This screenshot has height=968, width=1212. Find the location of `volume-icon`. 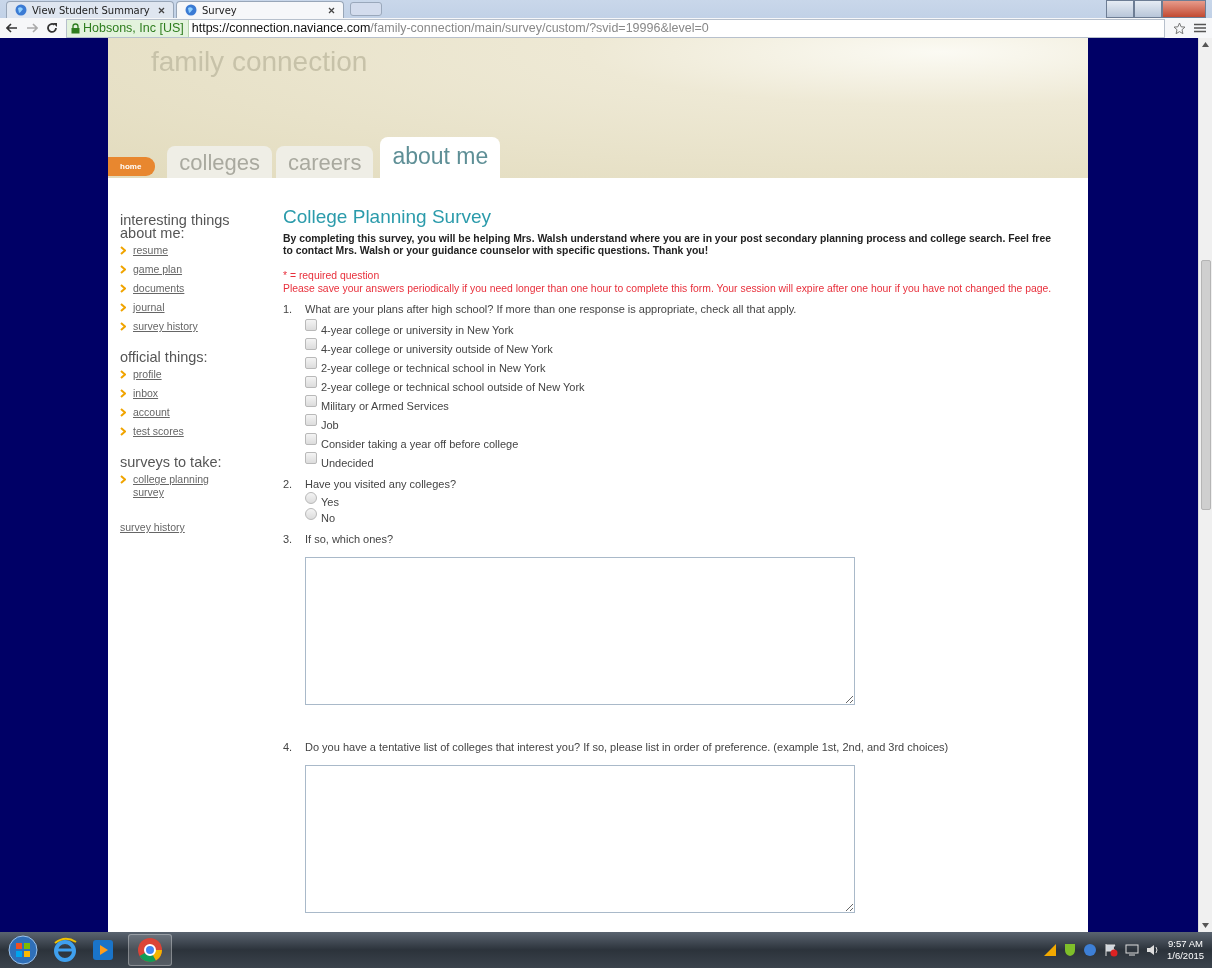

volume-icon is located at coordinates (1153, 950).